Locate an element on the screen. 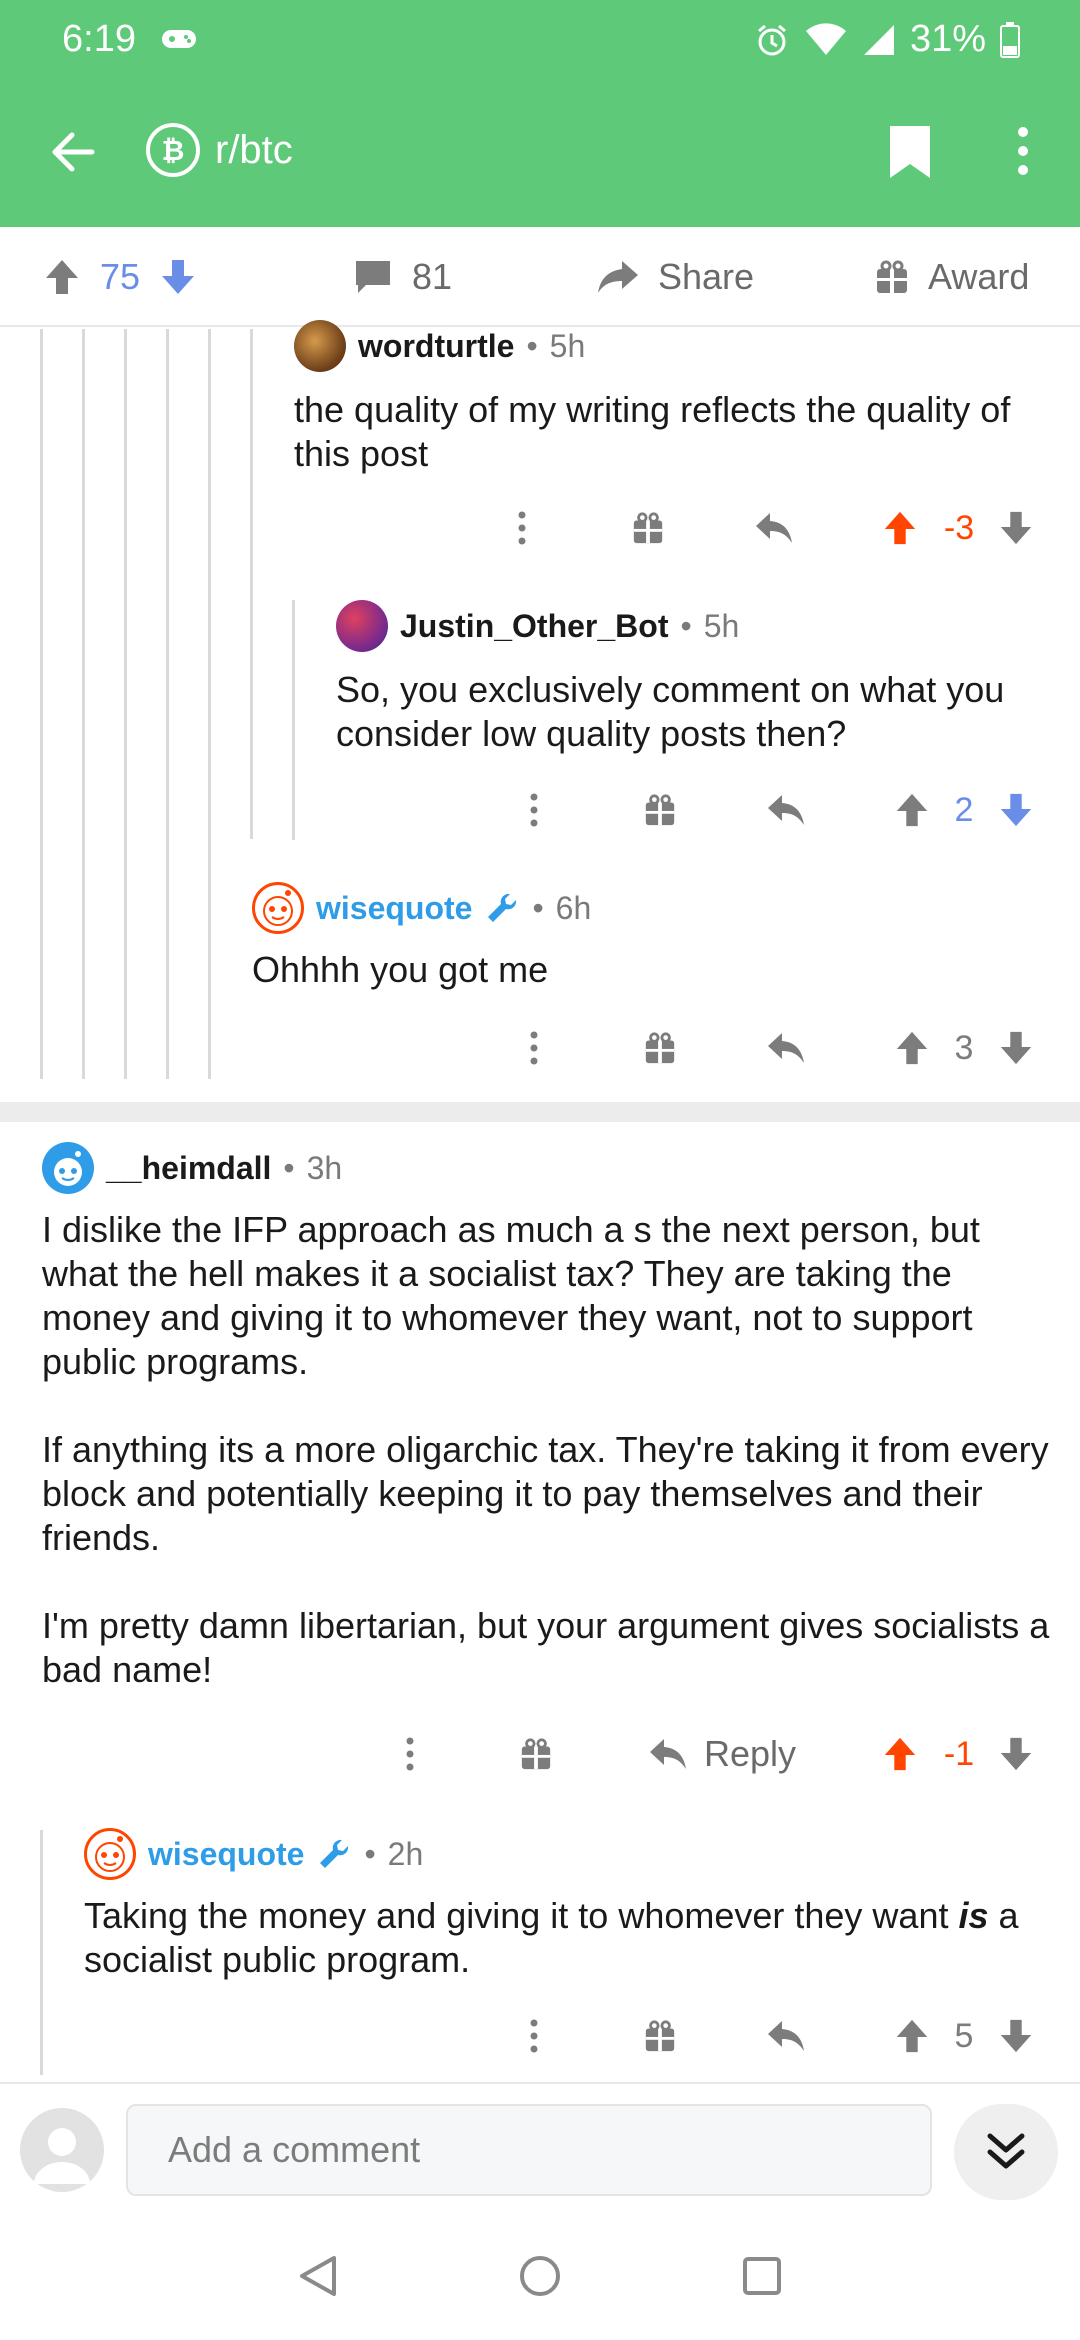  comment-actions: 3 is located at coordinates (540, 1048).